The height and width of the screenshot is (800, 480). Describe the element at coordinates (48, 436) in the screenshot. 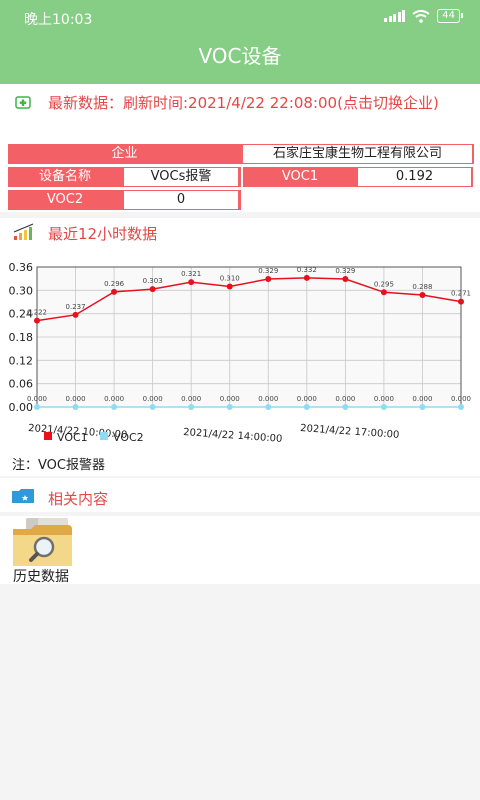

I see `legend-swatch-voc1` at that location.